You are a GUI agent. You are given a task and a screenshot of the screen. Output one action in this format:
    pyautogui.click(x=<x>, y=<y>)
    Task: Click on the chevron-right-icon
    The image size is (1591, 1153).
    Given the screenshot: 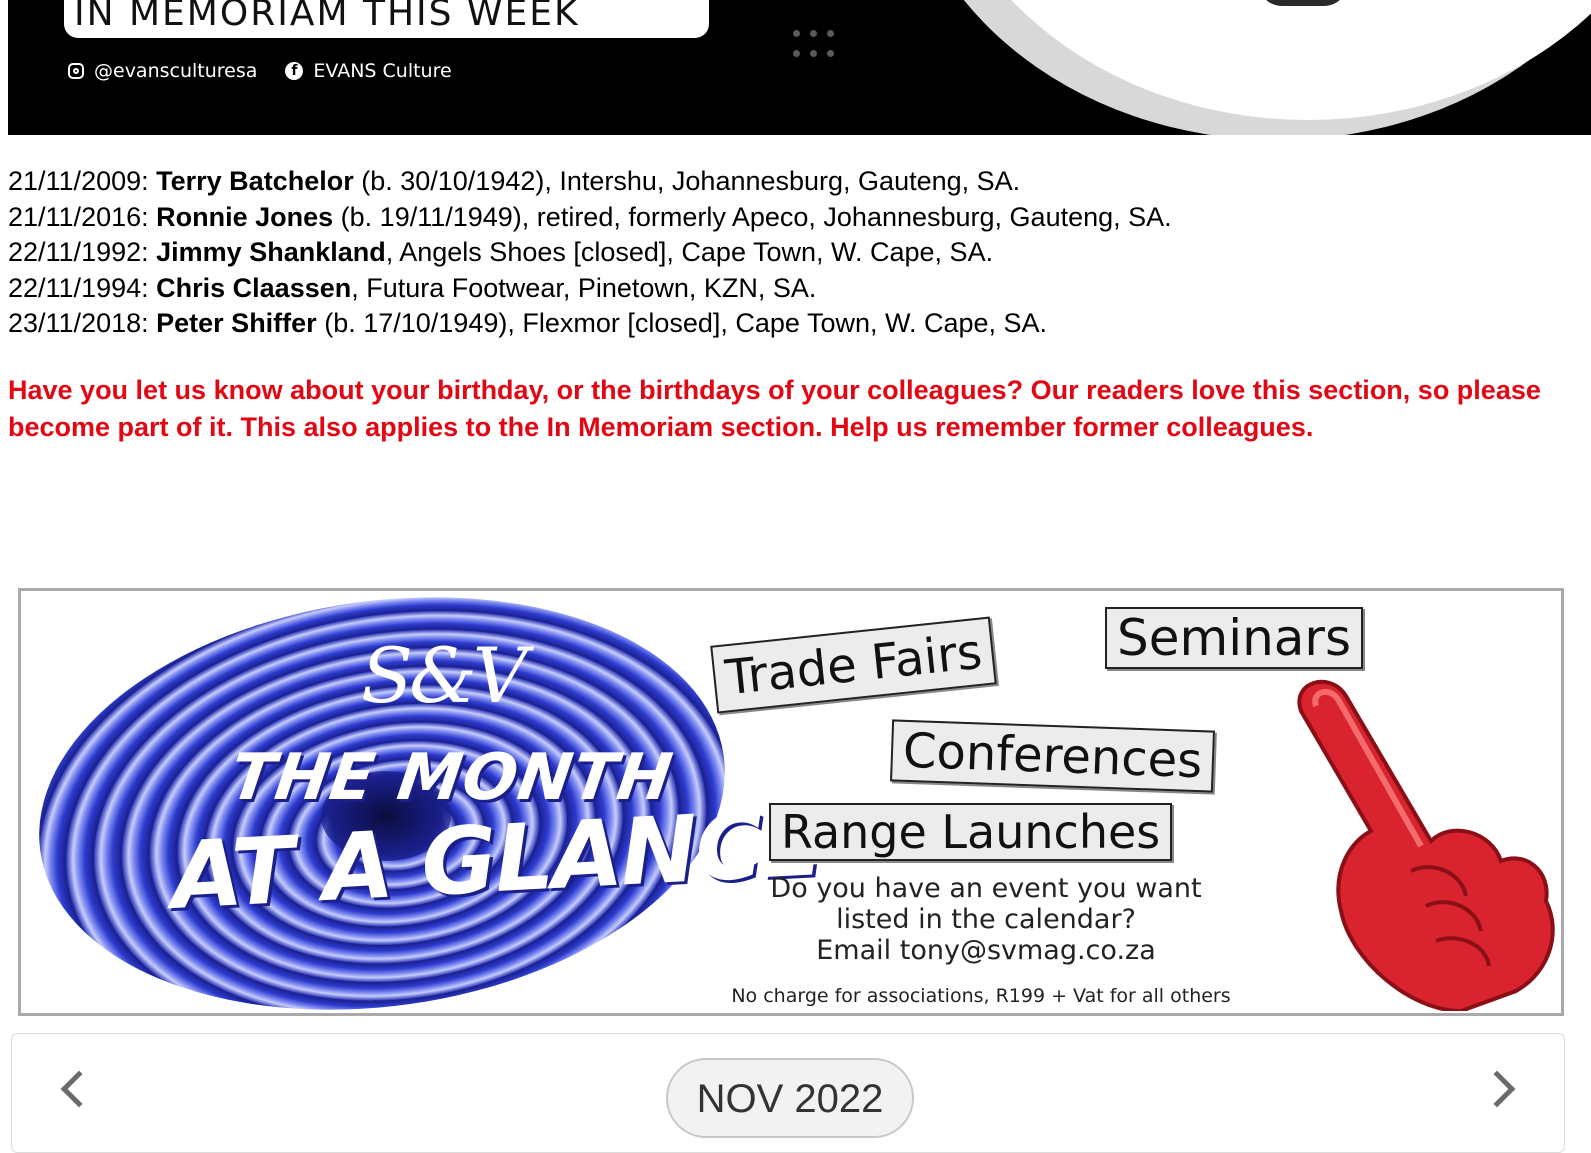 What is the action you would take?
    pyautogui.click(x=1497, y=1089)
    